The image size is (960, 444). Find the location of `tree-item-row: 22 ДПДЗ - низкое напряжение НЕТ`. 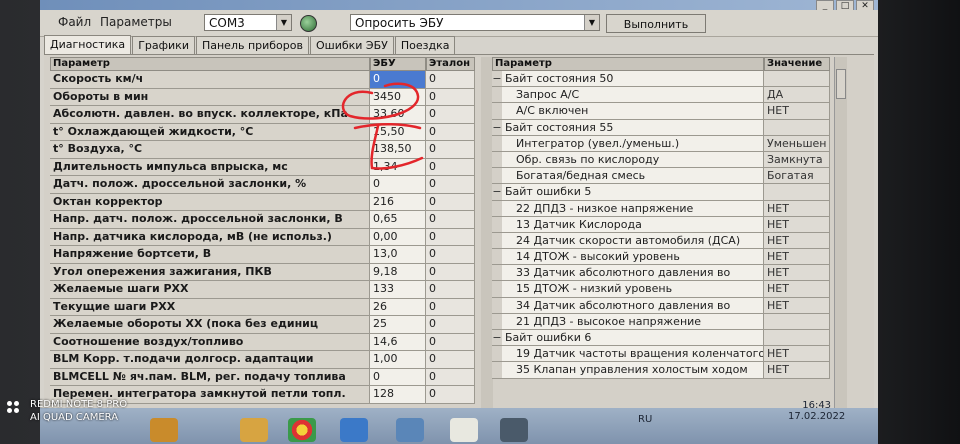

tree-item-row: 22 ДПДЗ - низкое напряжение НЕТ is located at coordinates (674, 208).